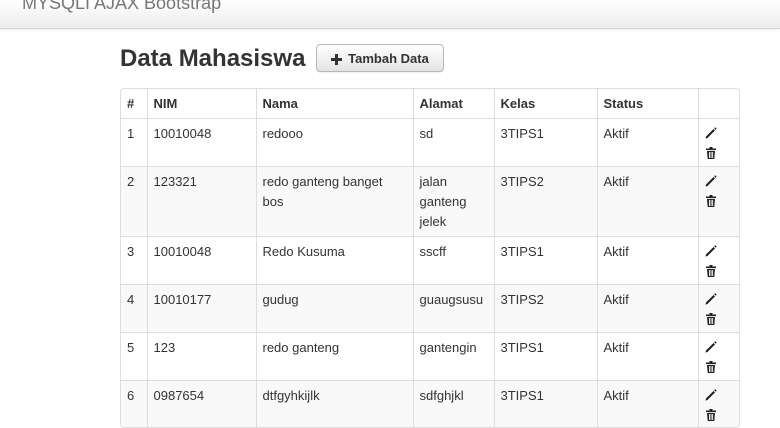  What do you see at coordinates (334, 403) in the screenshot?
I see `cell-nama: dtfgyhkijlk` at bounding box center [334, 403].